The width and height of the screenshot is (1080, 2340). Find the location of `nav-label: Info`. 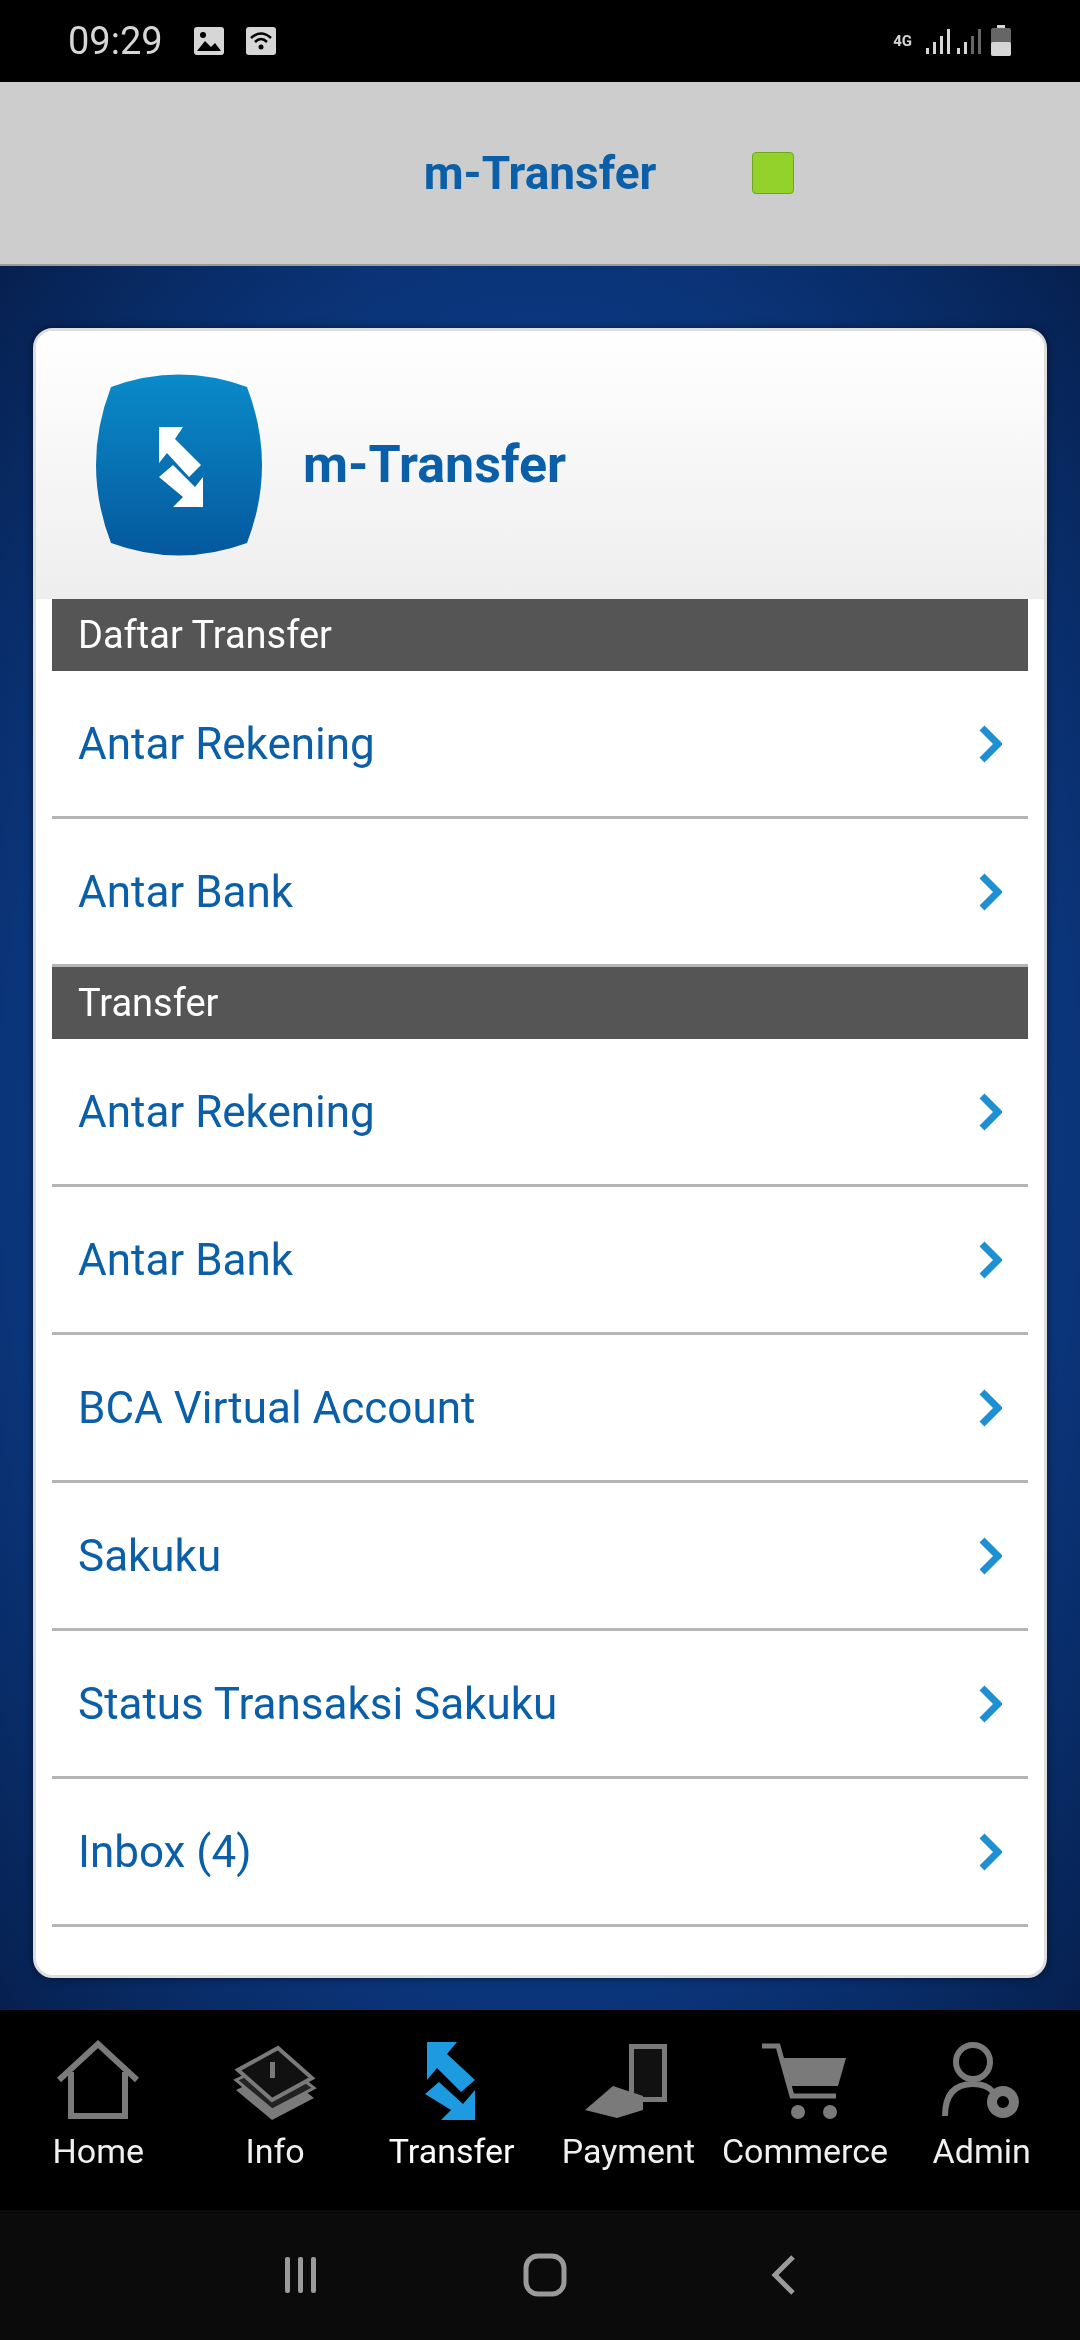

nav-label: Info is located at coordinates (275, 2151).